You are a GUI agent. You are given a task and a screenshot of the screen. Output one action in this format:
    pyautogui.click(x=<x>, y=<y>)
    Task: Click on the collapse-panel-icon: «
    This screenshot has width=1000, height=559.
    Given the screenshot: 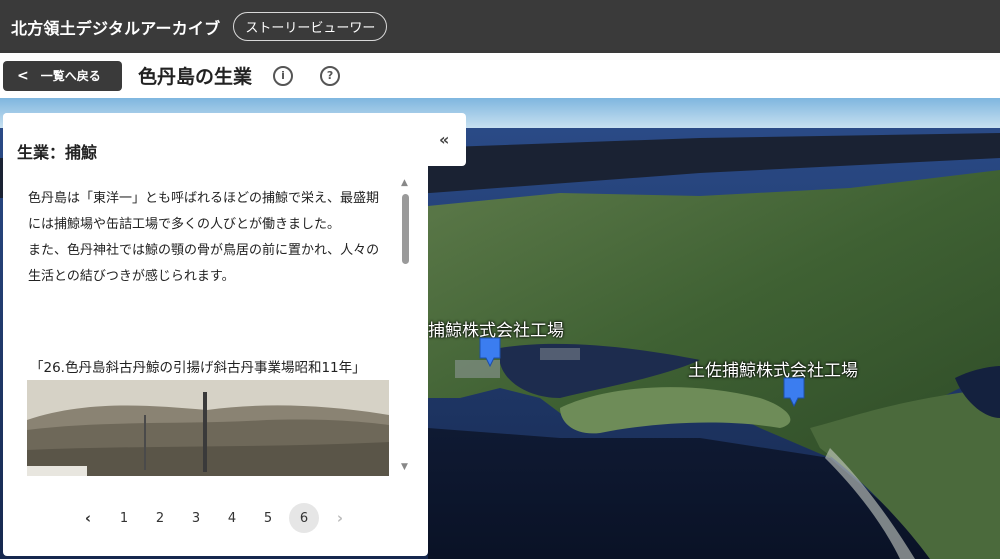 What is the action you would take?
    pyautogui.click(x=444, y=139)
    